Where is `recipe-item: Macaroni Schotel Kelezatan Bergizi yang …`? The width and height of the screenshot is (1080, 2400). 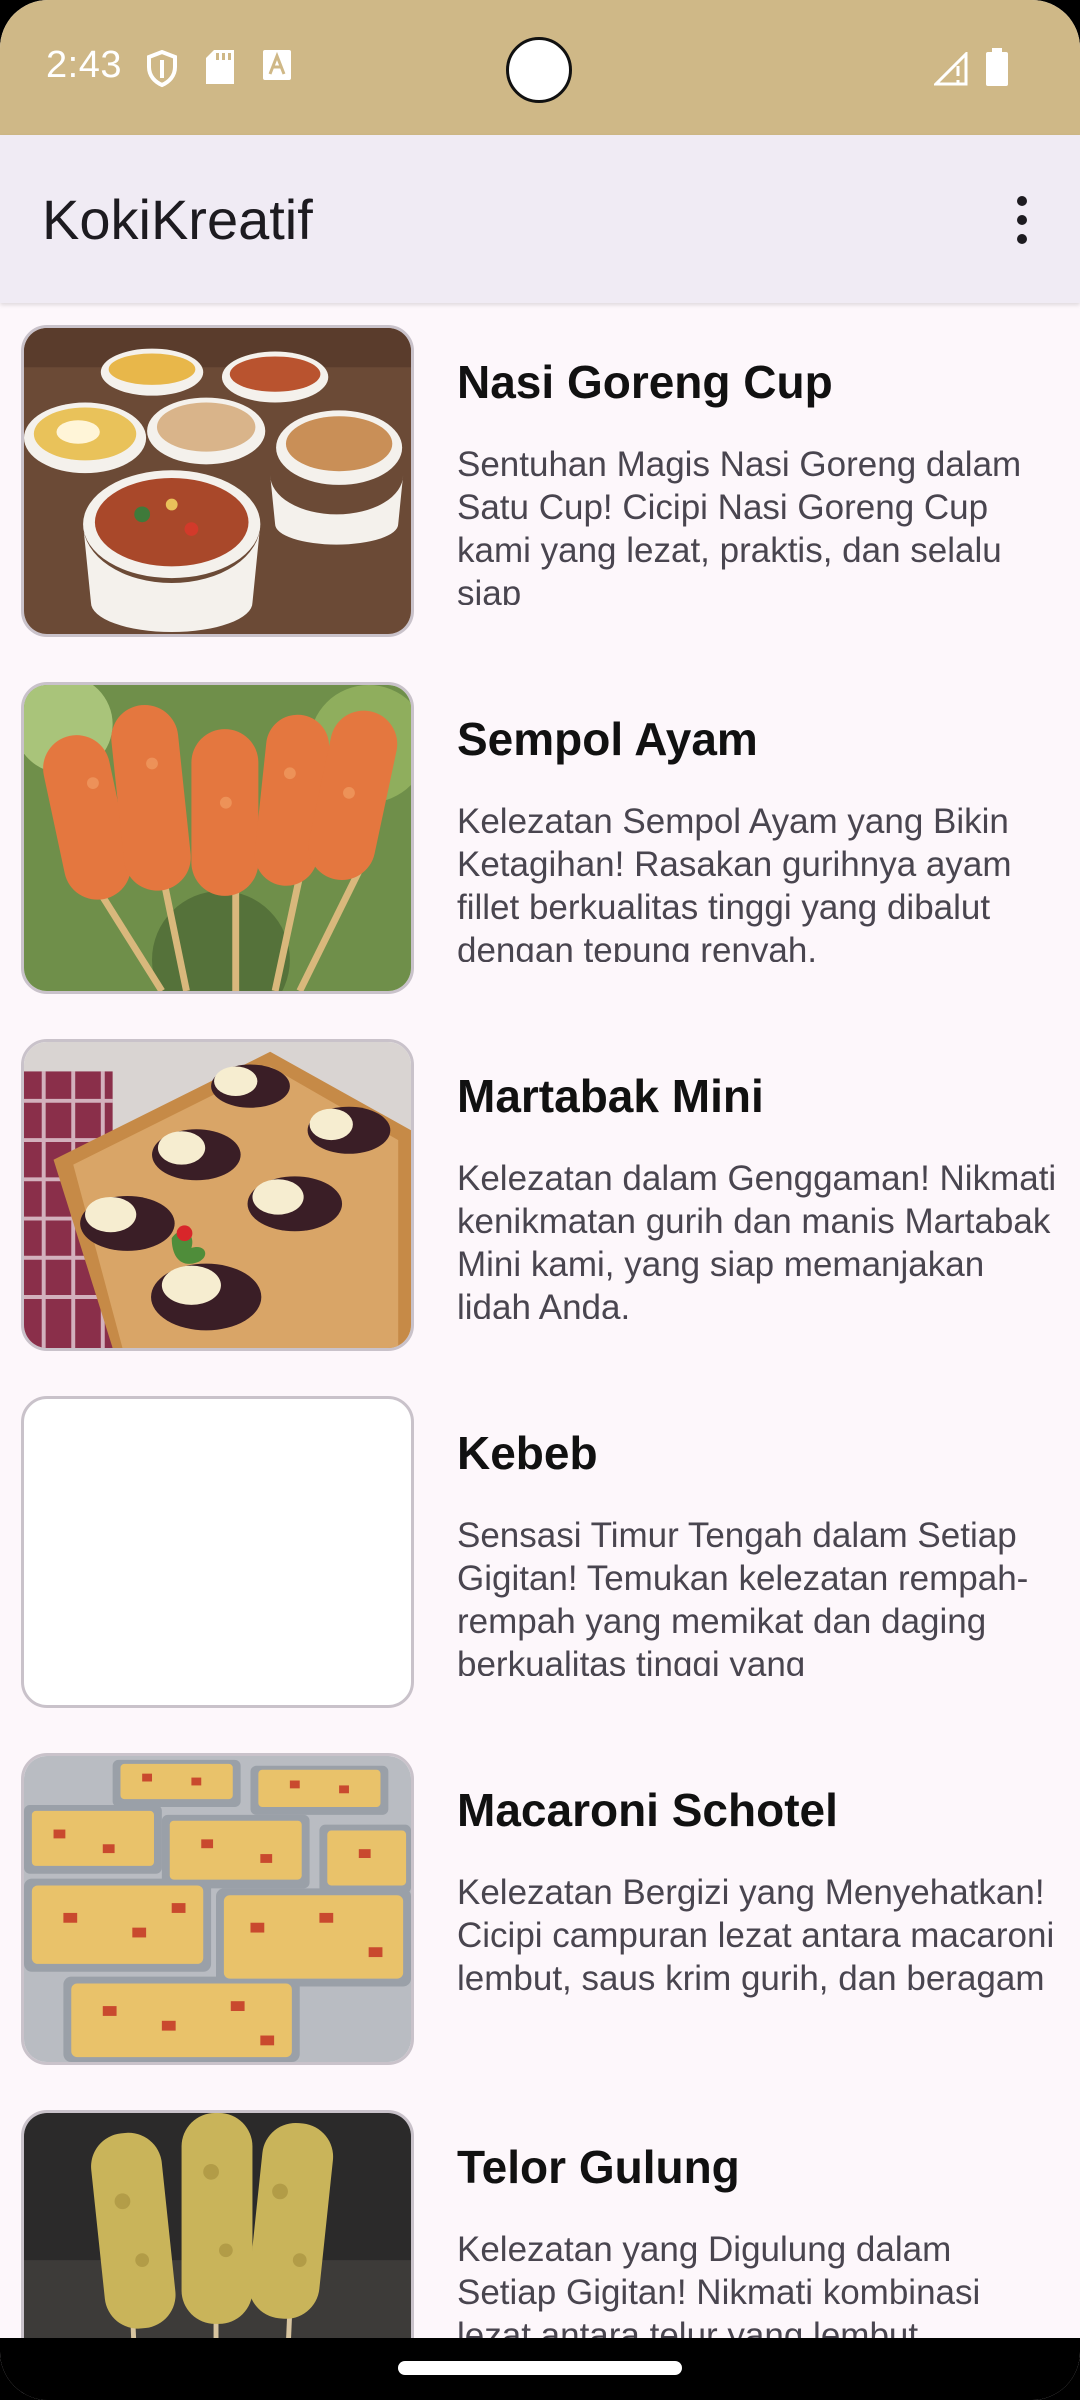 recipe-item: Macaroni Schotel Kelezatan Bergizi yang … is located at coordinates (540, 1909).